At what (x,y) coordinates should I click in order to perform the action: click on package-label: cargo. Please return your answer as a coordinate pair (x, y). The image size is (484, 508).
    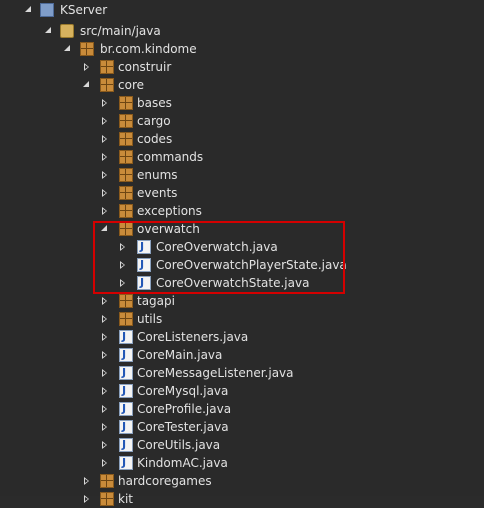
    Looking at the image, I should click on (154, 121).